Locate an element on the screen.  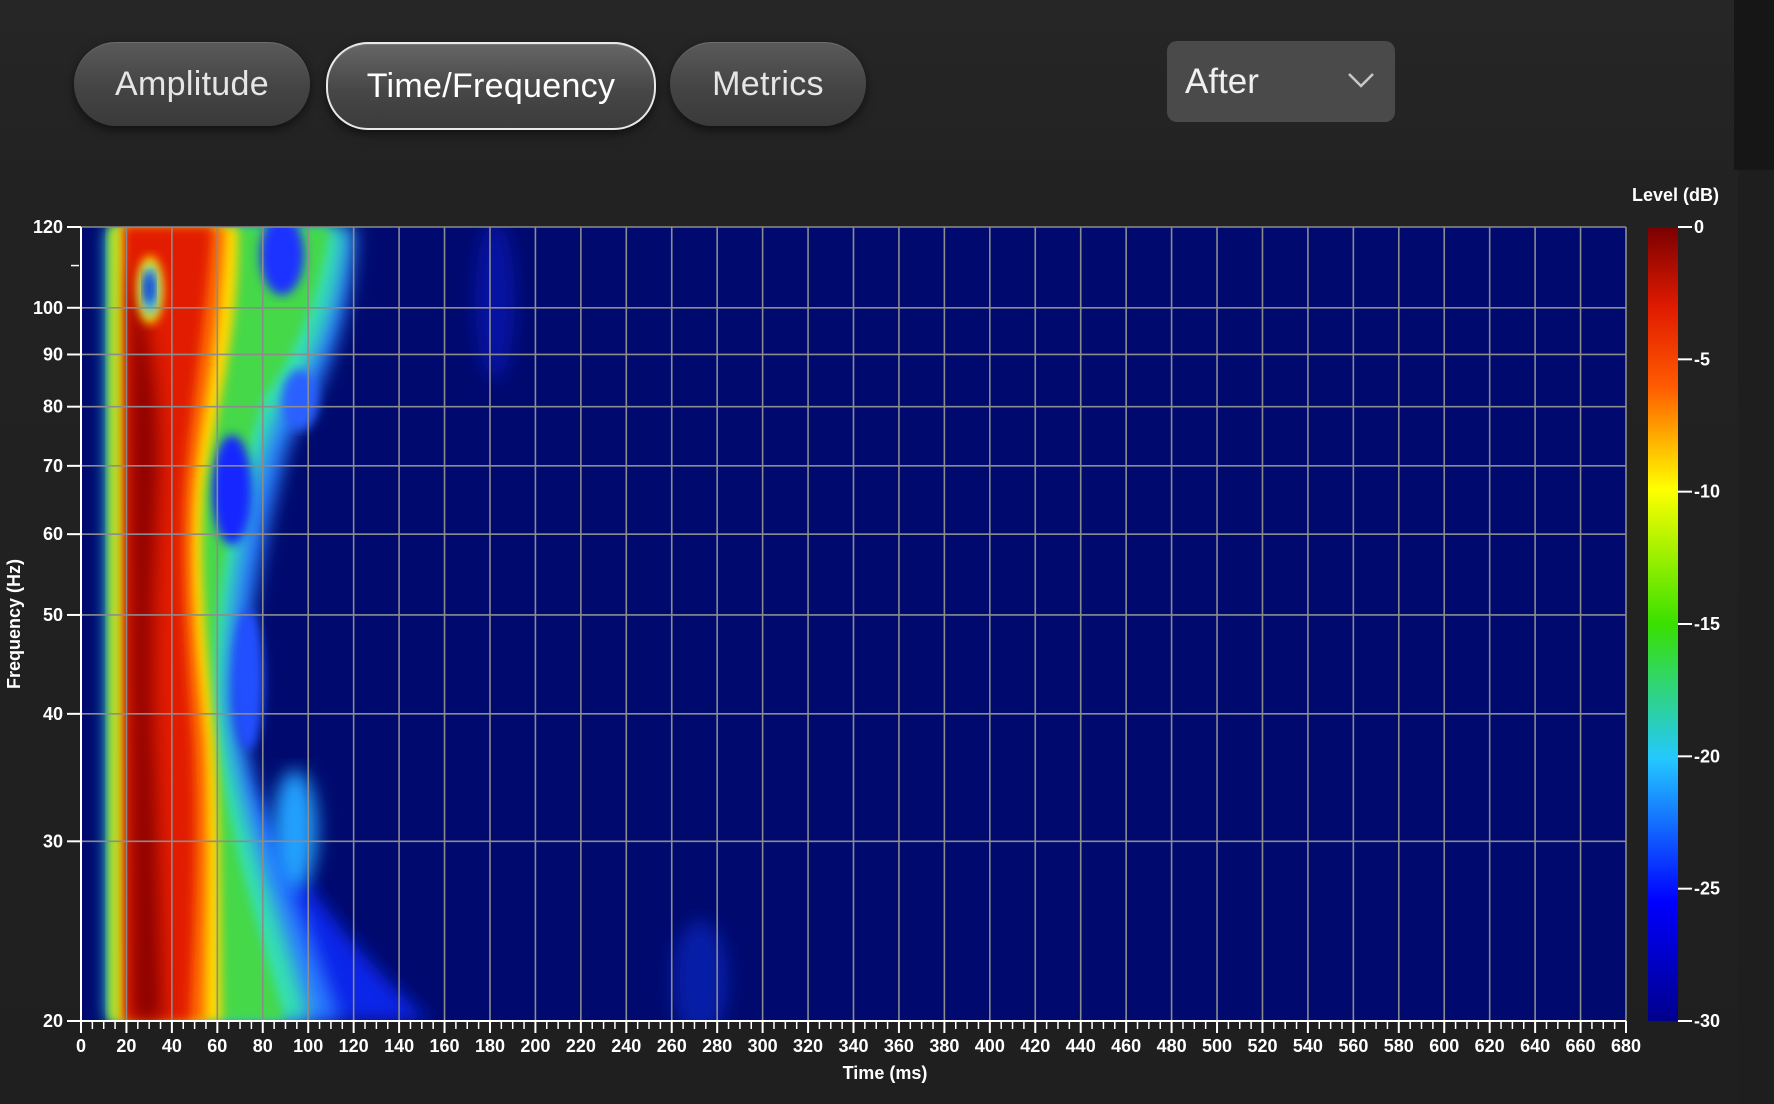
y-axis-label: Frequency (Hz) is located at coordinates (14, 624).